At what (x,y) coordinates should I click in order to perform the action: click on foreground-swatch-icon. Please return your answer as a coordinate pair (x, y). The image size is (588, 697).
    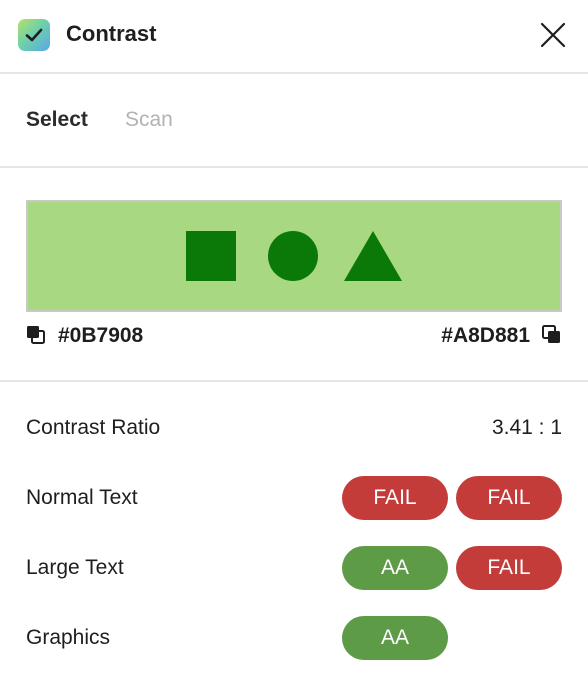
    Looking at the image, I should click on (36, 335).